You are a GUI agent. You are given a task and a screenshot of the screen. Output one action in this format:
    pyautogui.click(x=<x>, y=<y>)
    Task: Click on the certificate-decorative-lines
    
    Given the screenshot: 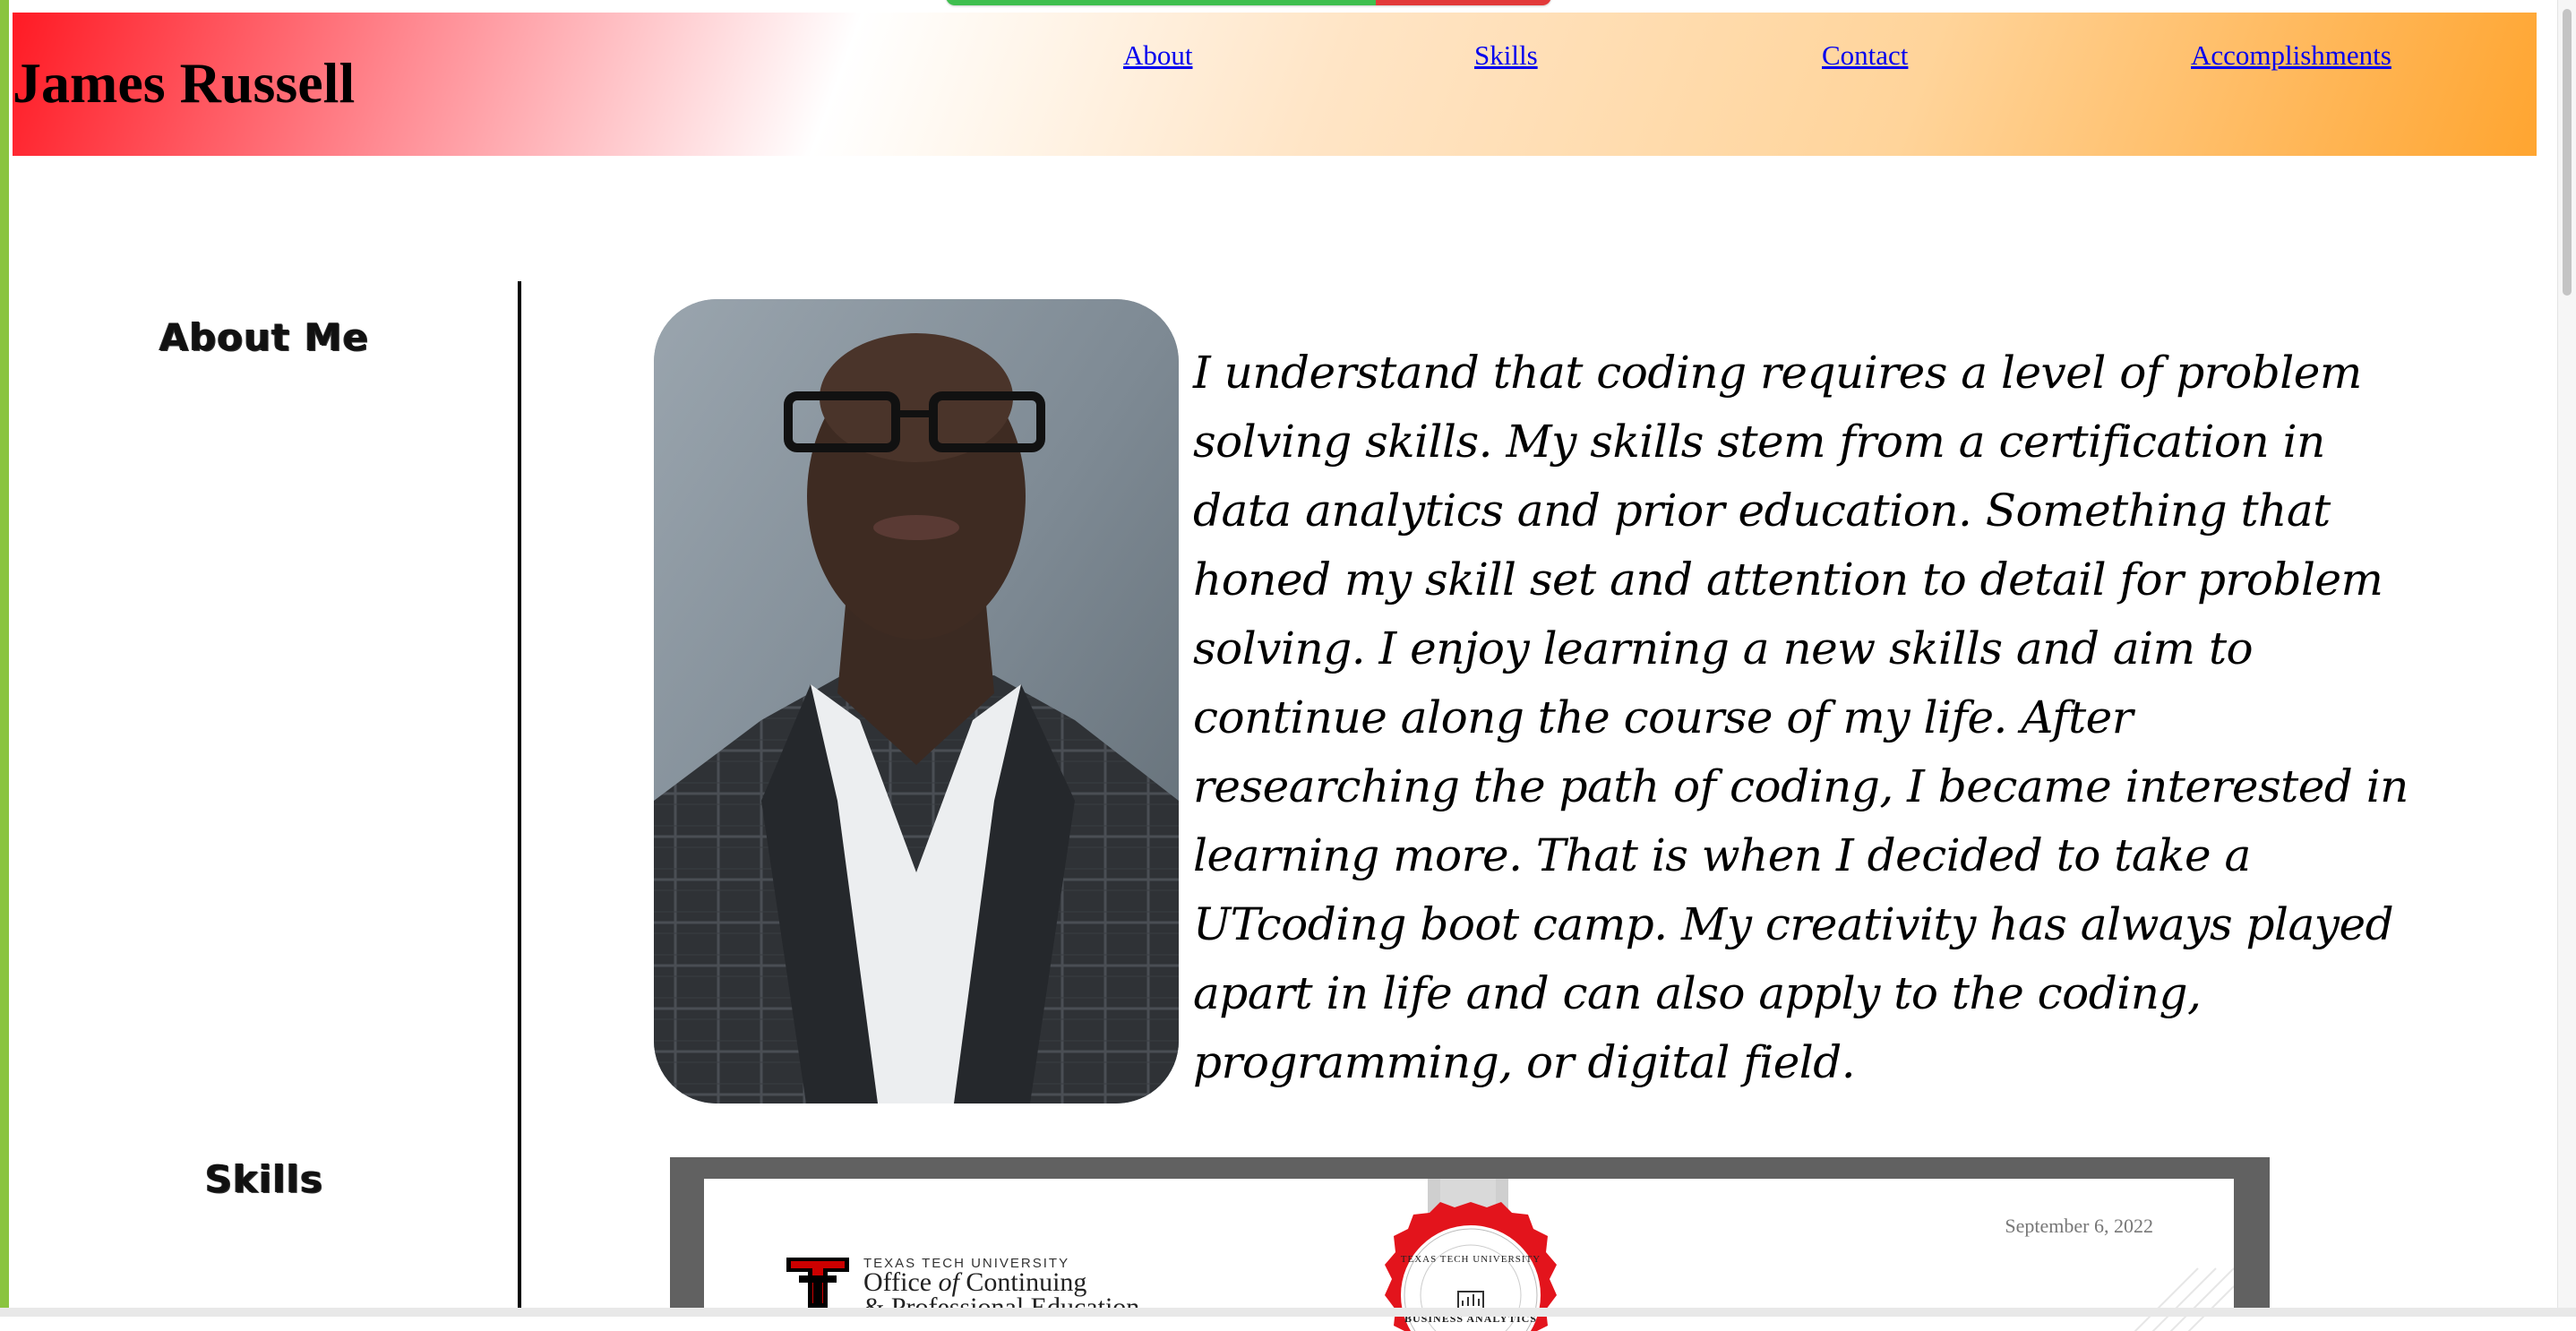 What is the action you would take?
    pyautogui.click(x=2184, y=1299)
    